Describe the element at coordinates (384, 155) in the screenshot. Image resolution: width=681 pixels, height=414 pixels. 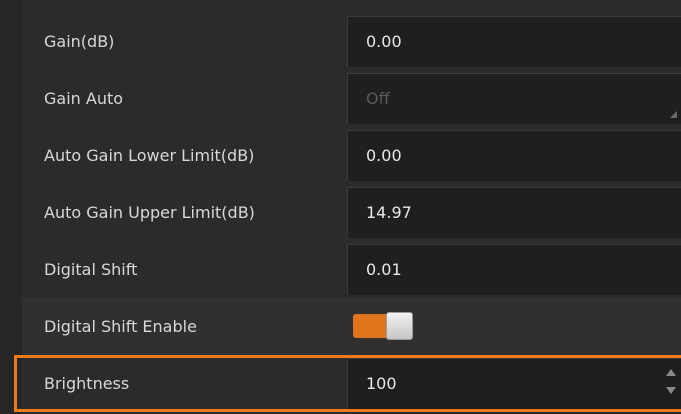
I see `auto-gain-lower-limit-value: 0.00` at that location.